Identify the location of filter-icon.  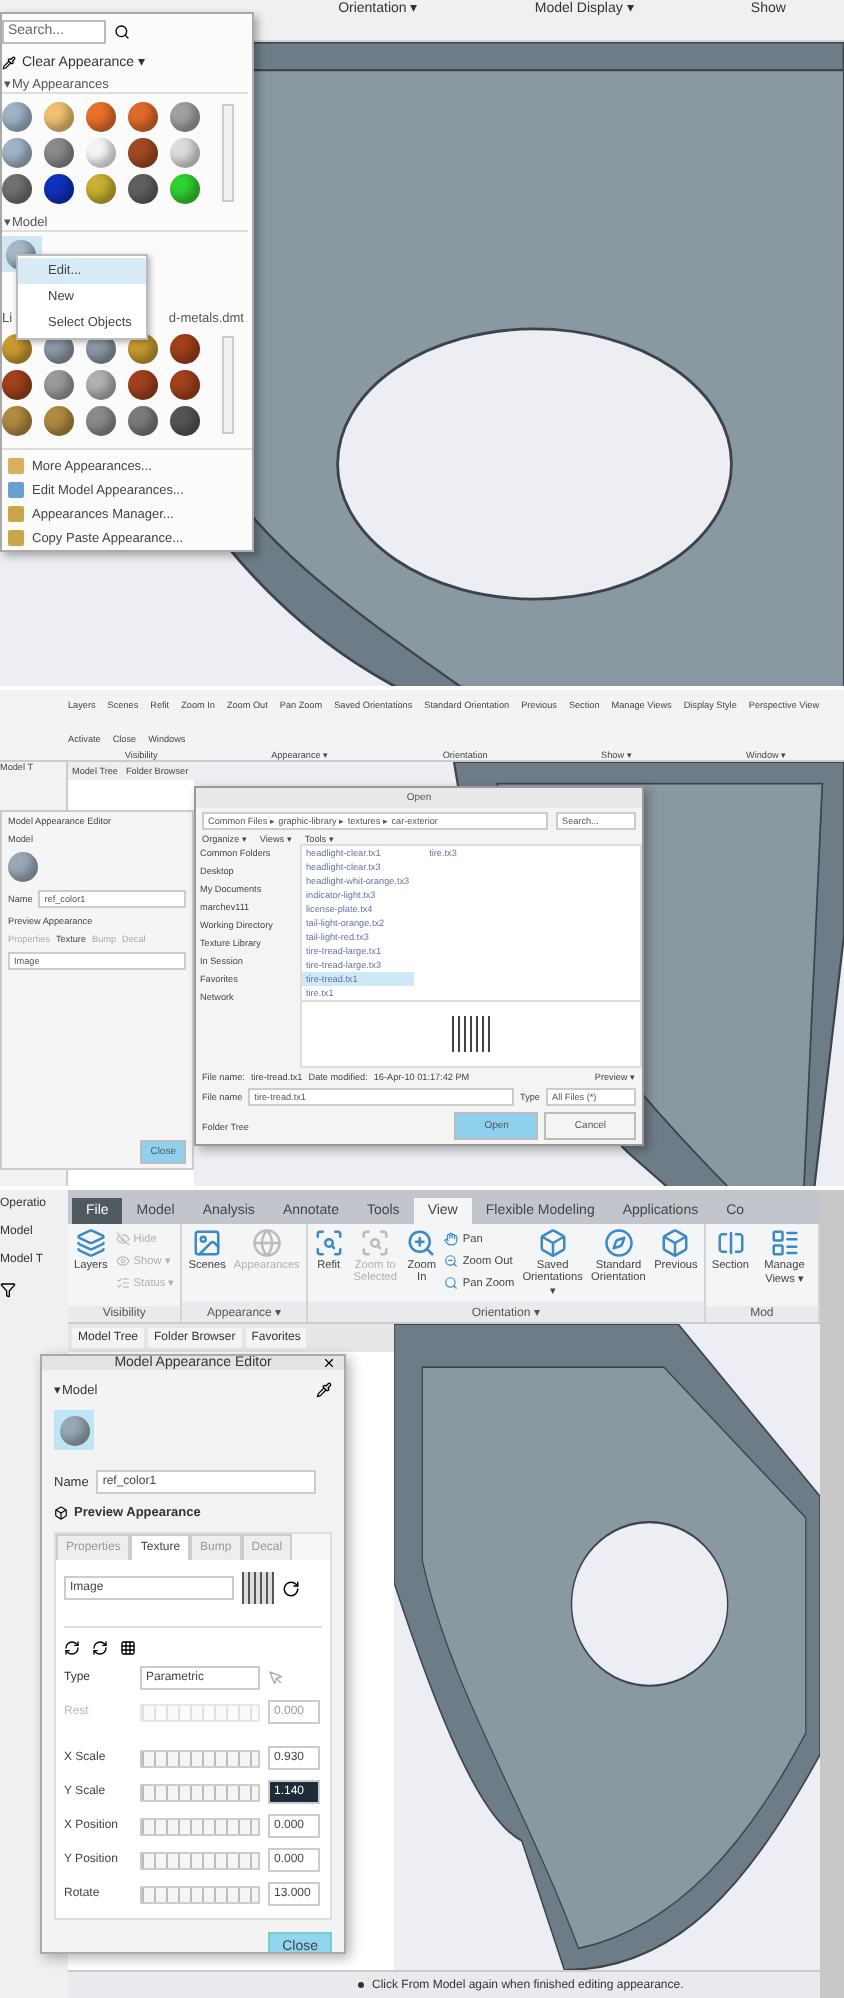
(8, 1290).